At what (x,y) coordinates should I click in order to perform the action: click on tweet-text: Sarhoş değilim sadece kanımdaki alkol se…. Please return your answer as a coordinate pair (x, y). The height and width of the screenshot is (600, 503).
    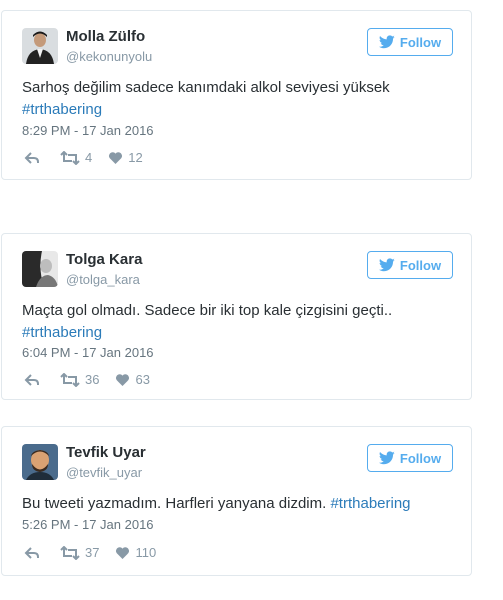
    Looking at the image, I should click on (242, 99).